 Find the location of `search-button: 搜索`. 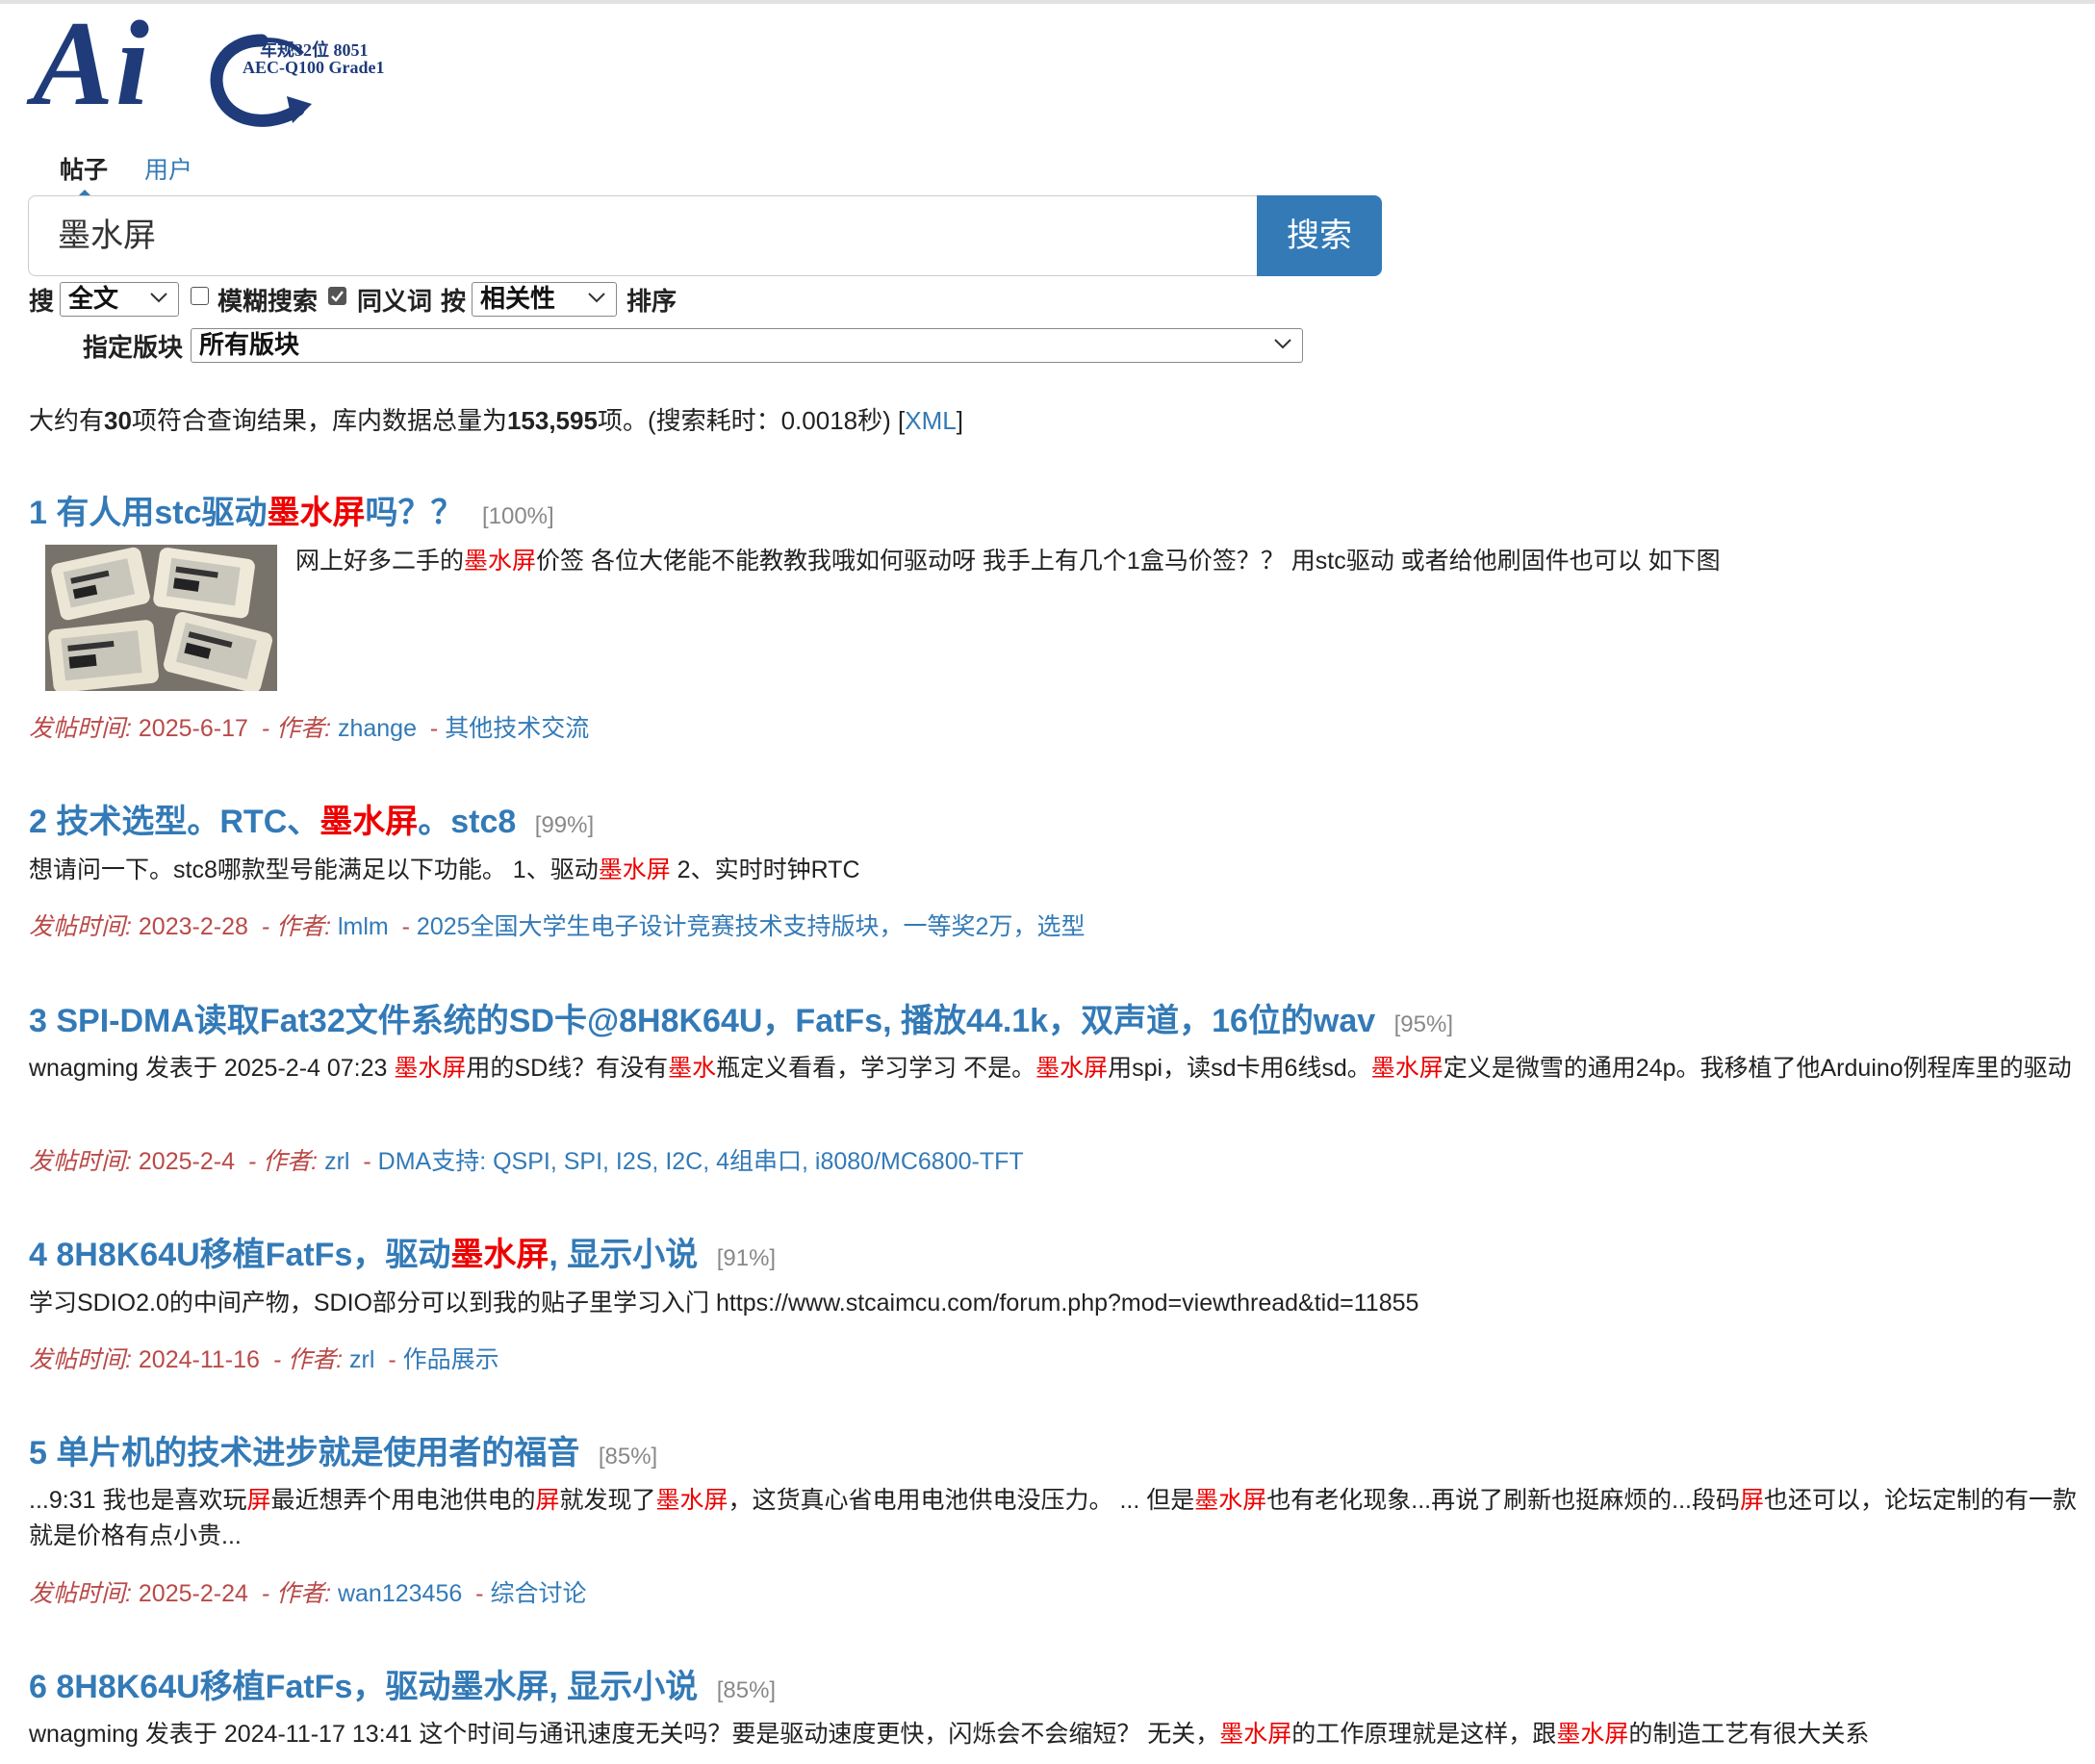

search-button: 搜索 is located at coordinates (1319, 235).